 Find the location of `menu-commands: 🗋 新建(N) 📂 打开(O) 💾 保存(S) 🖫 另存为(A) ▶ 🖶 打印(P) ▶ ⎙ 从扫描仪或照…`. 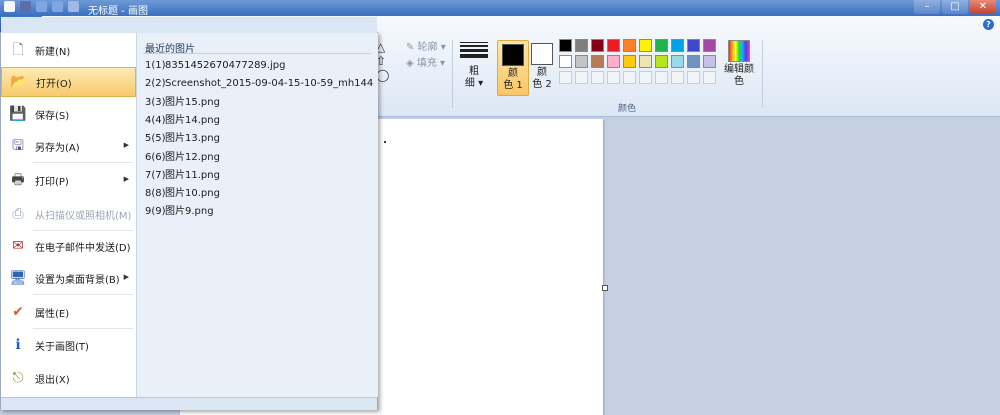

menu-commands: 🗋 新建(N) 📂 打开(O) 💾 保存(S) 🖫 另存为(A) ▶ 🖶 打印(P) ▶ ⎙ 从扫描仪或照… is located at coordinates (68, 215).